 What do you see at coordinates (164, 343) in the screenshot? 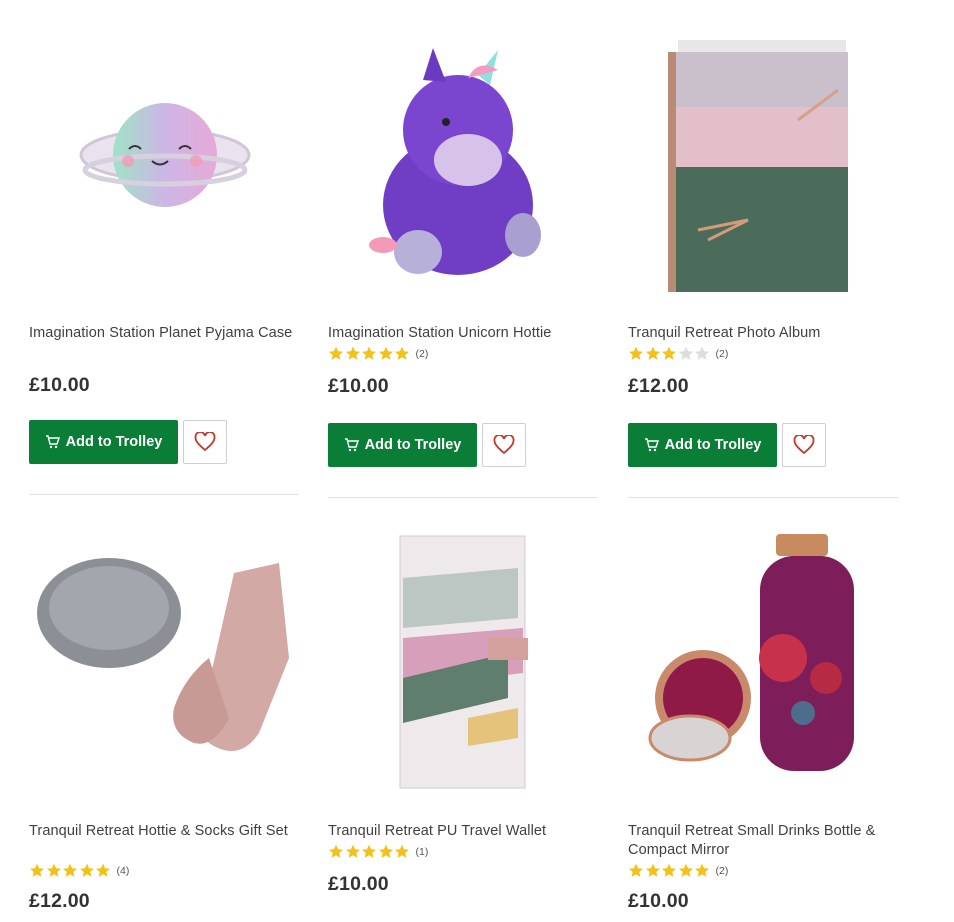
I see `product-title: Imagination Station Planet Pyjama Case` at bounding box center [164, 343].